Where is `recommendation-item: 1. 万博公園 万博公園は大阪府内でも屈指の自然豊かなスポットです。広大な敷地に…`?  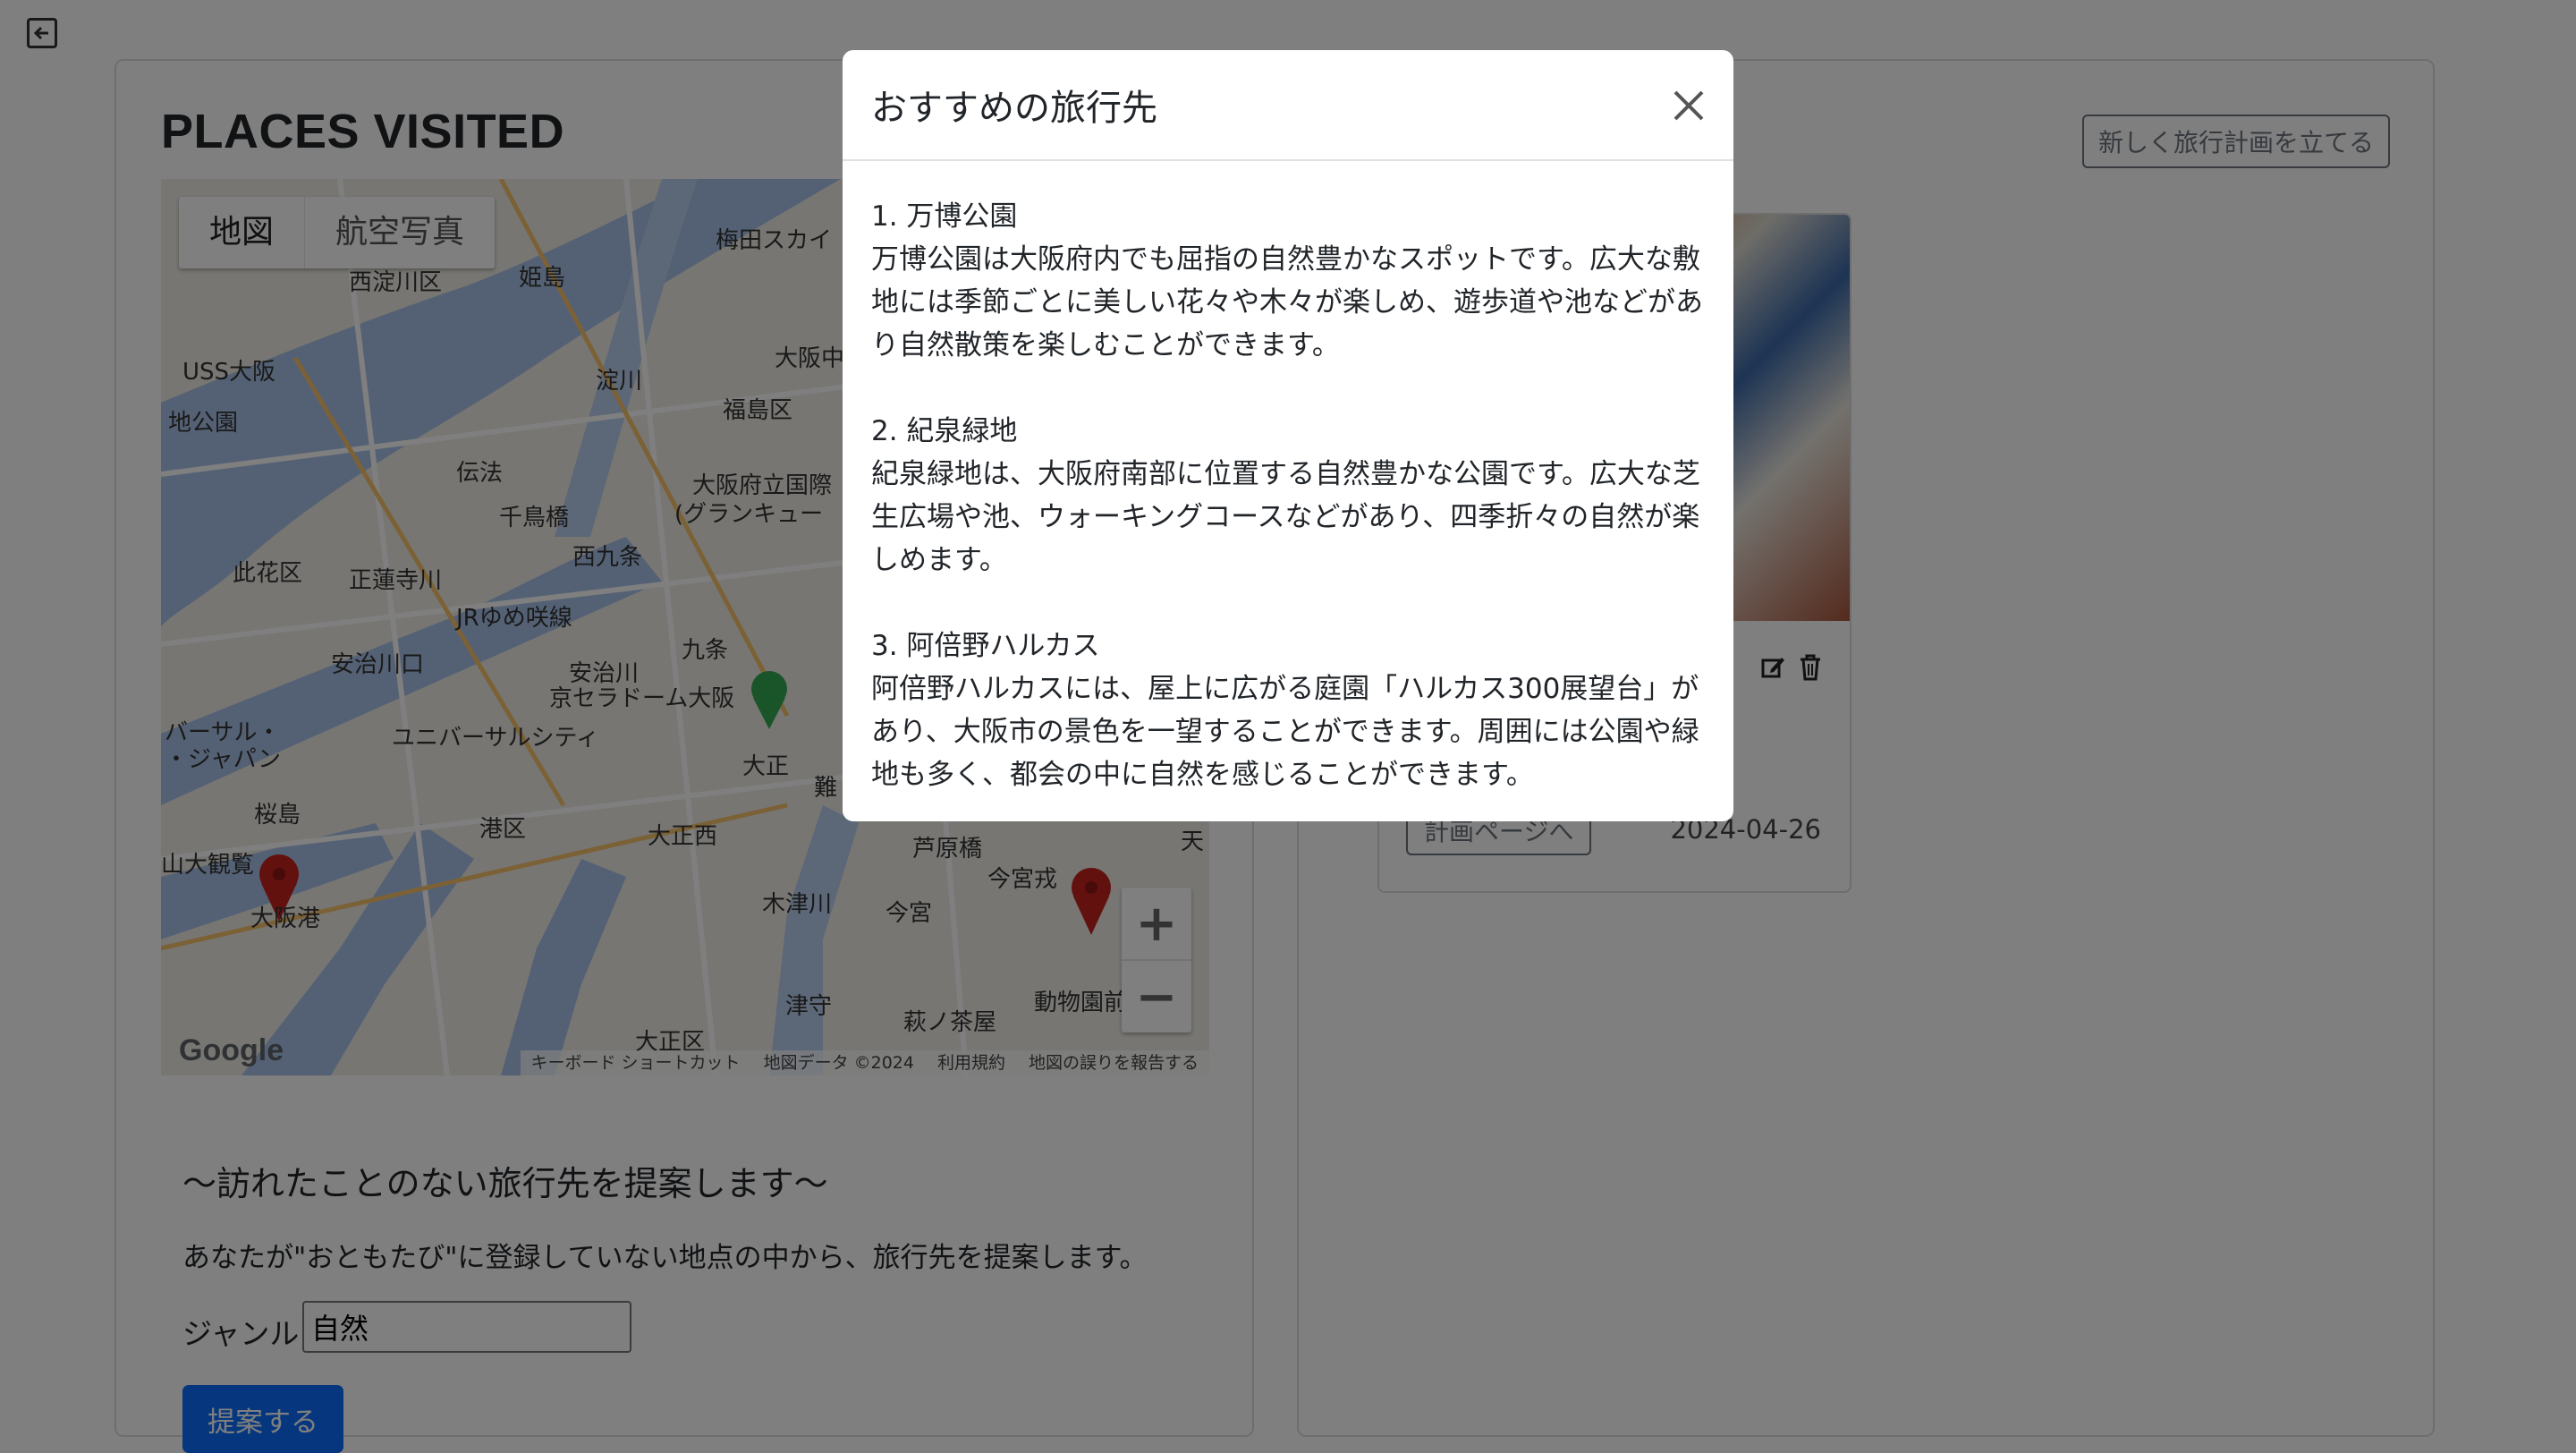 recommendation-item: 1. 万博公園 万博公園は大阪府内でも屈指の自然豊かなスポットです。広大な敷地に… is located at coordinates (1288, 281).